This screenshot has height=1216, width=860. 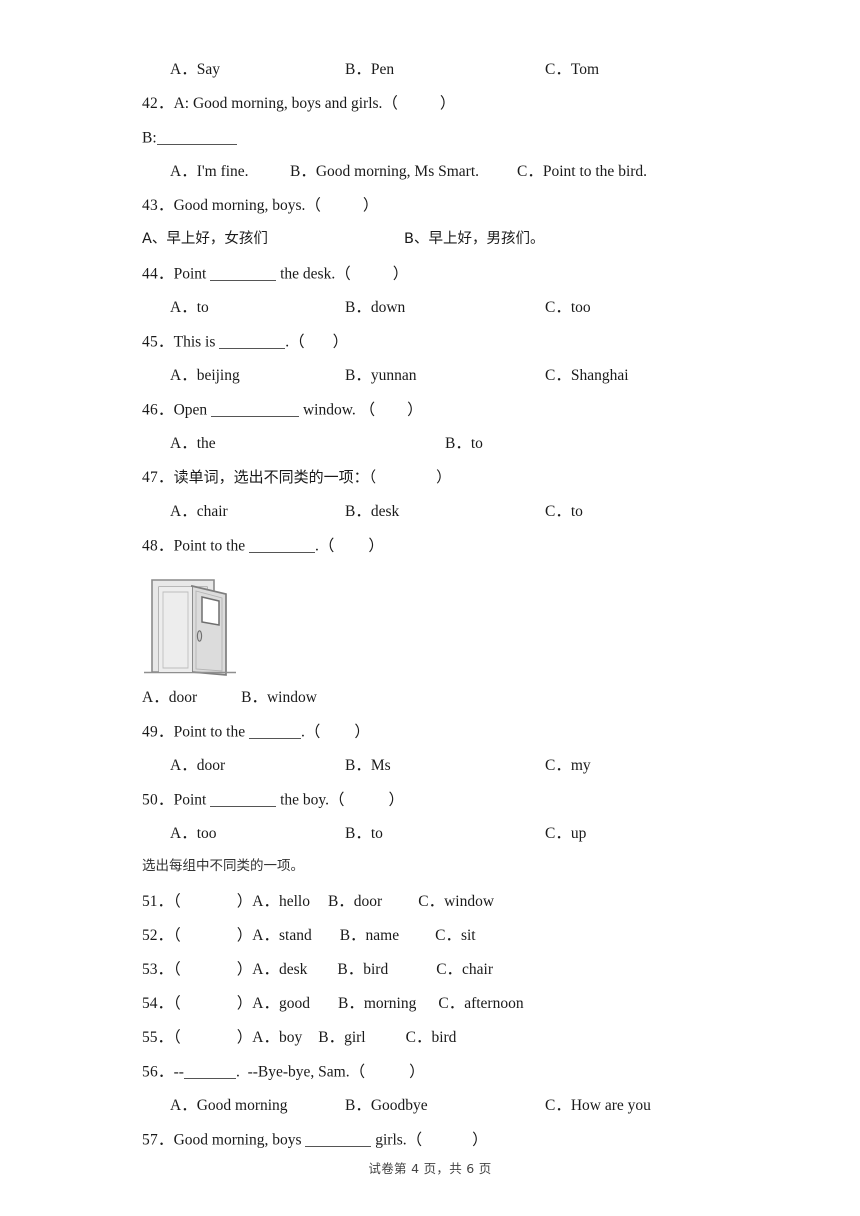 I want to click on q48-options-row: A．door B．window, so click(x=452, y=707).